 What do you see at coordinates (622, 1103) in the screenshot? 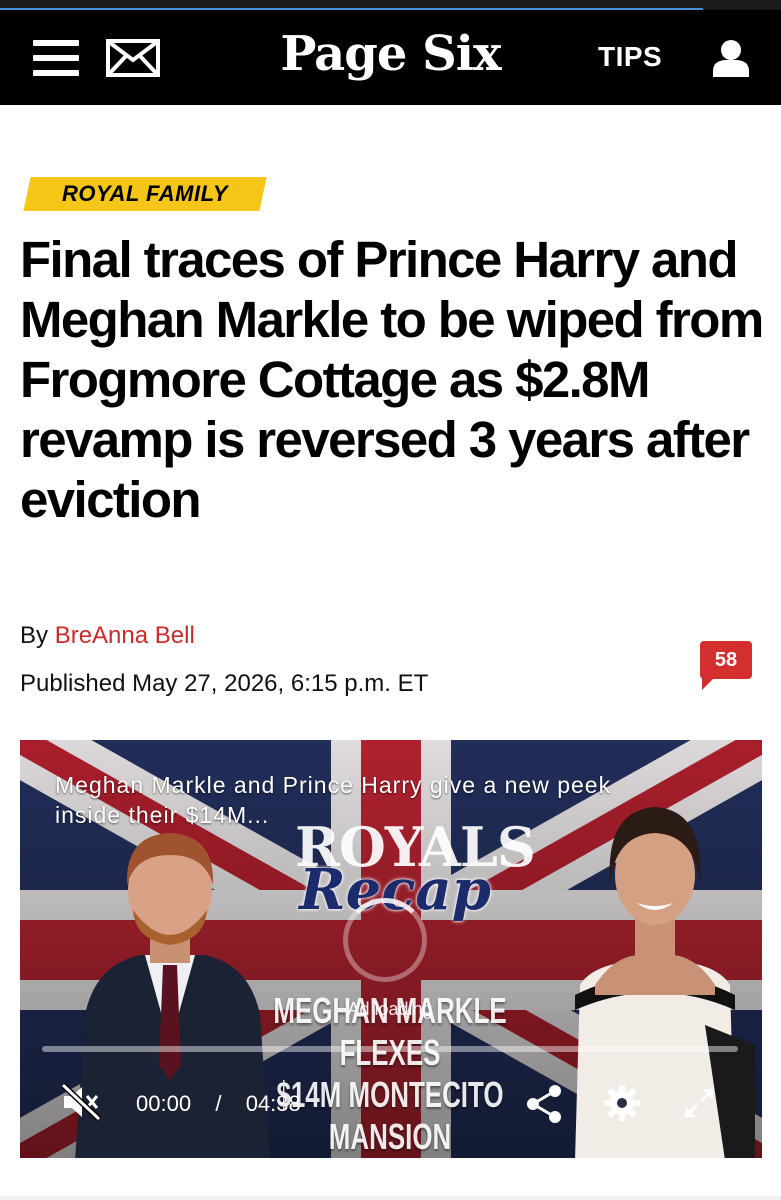
I see `gear-icon` at bounding box center [622, 1103].